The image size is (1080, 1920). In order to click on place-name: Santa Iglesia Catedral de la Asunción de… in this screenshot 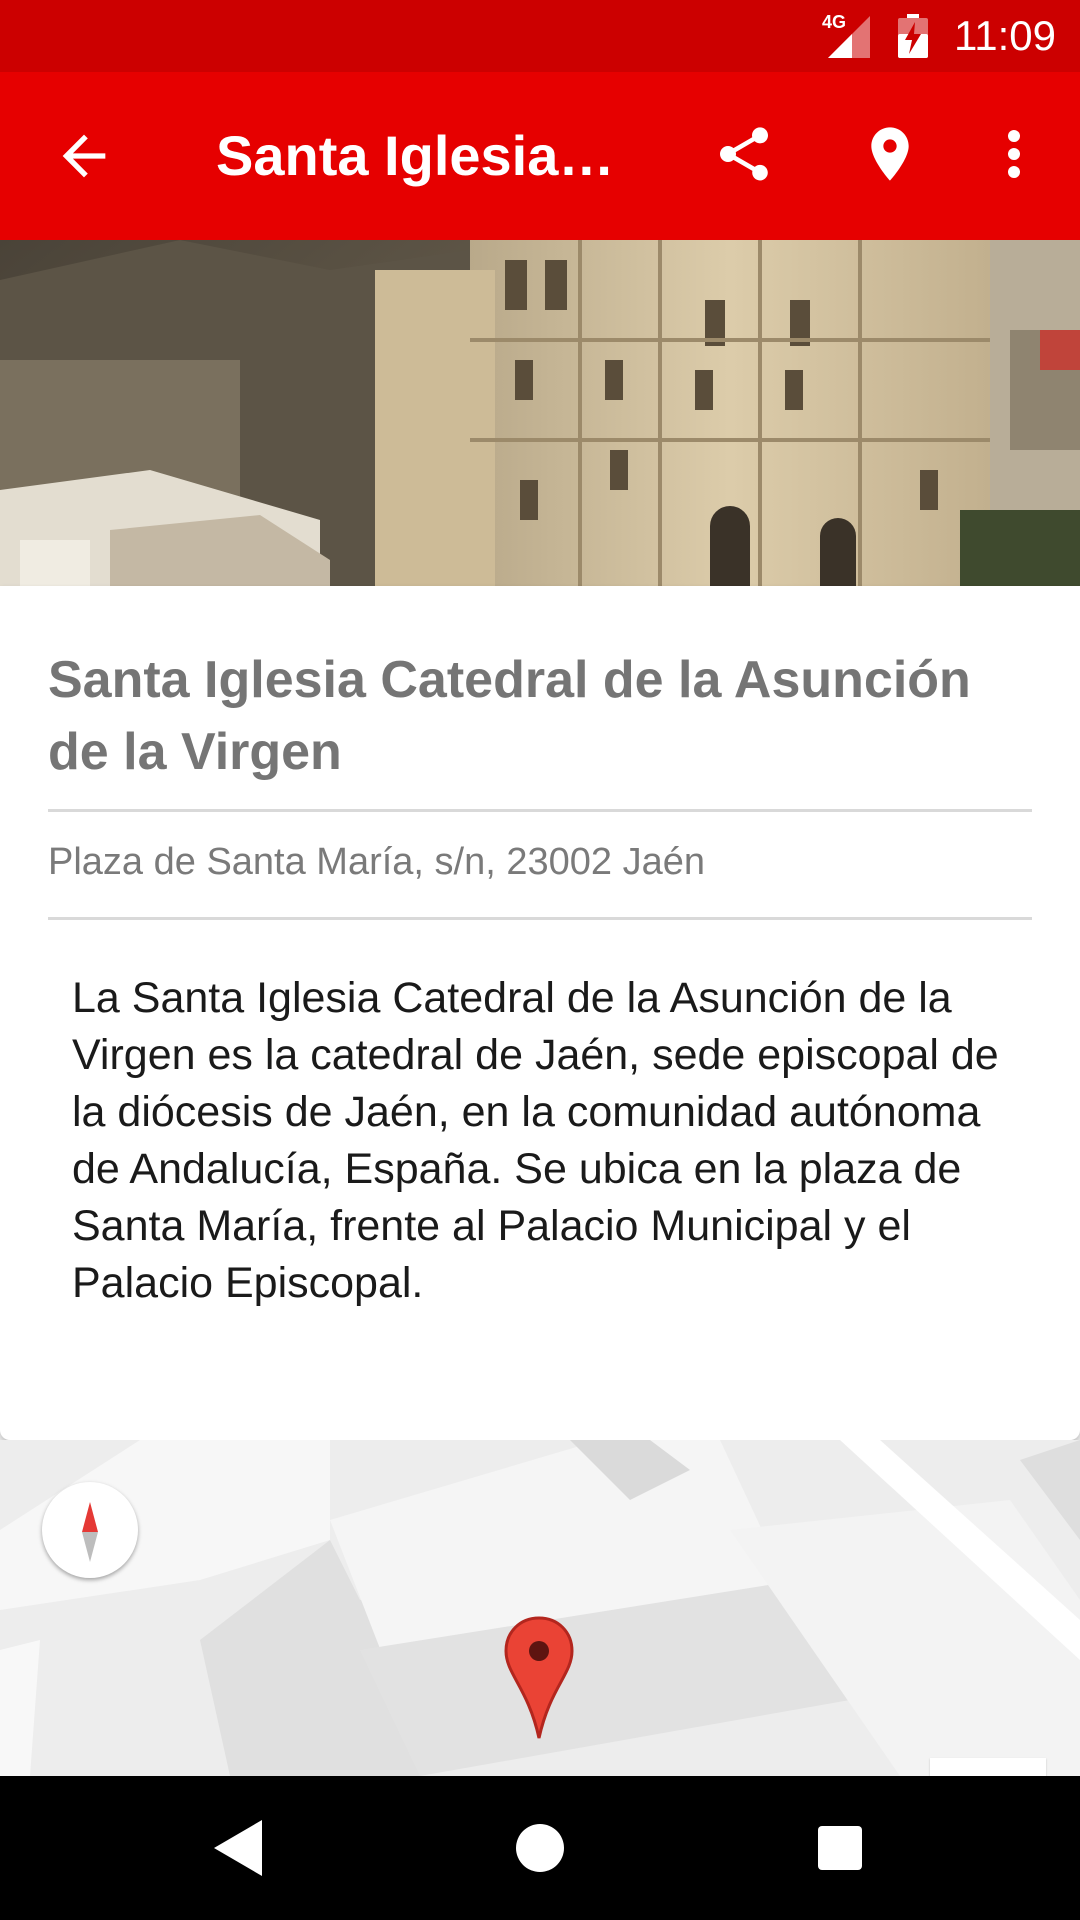, I will do `click(509, 716)`.